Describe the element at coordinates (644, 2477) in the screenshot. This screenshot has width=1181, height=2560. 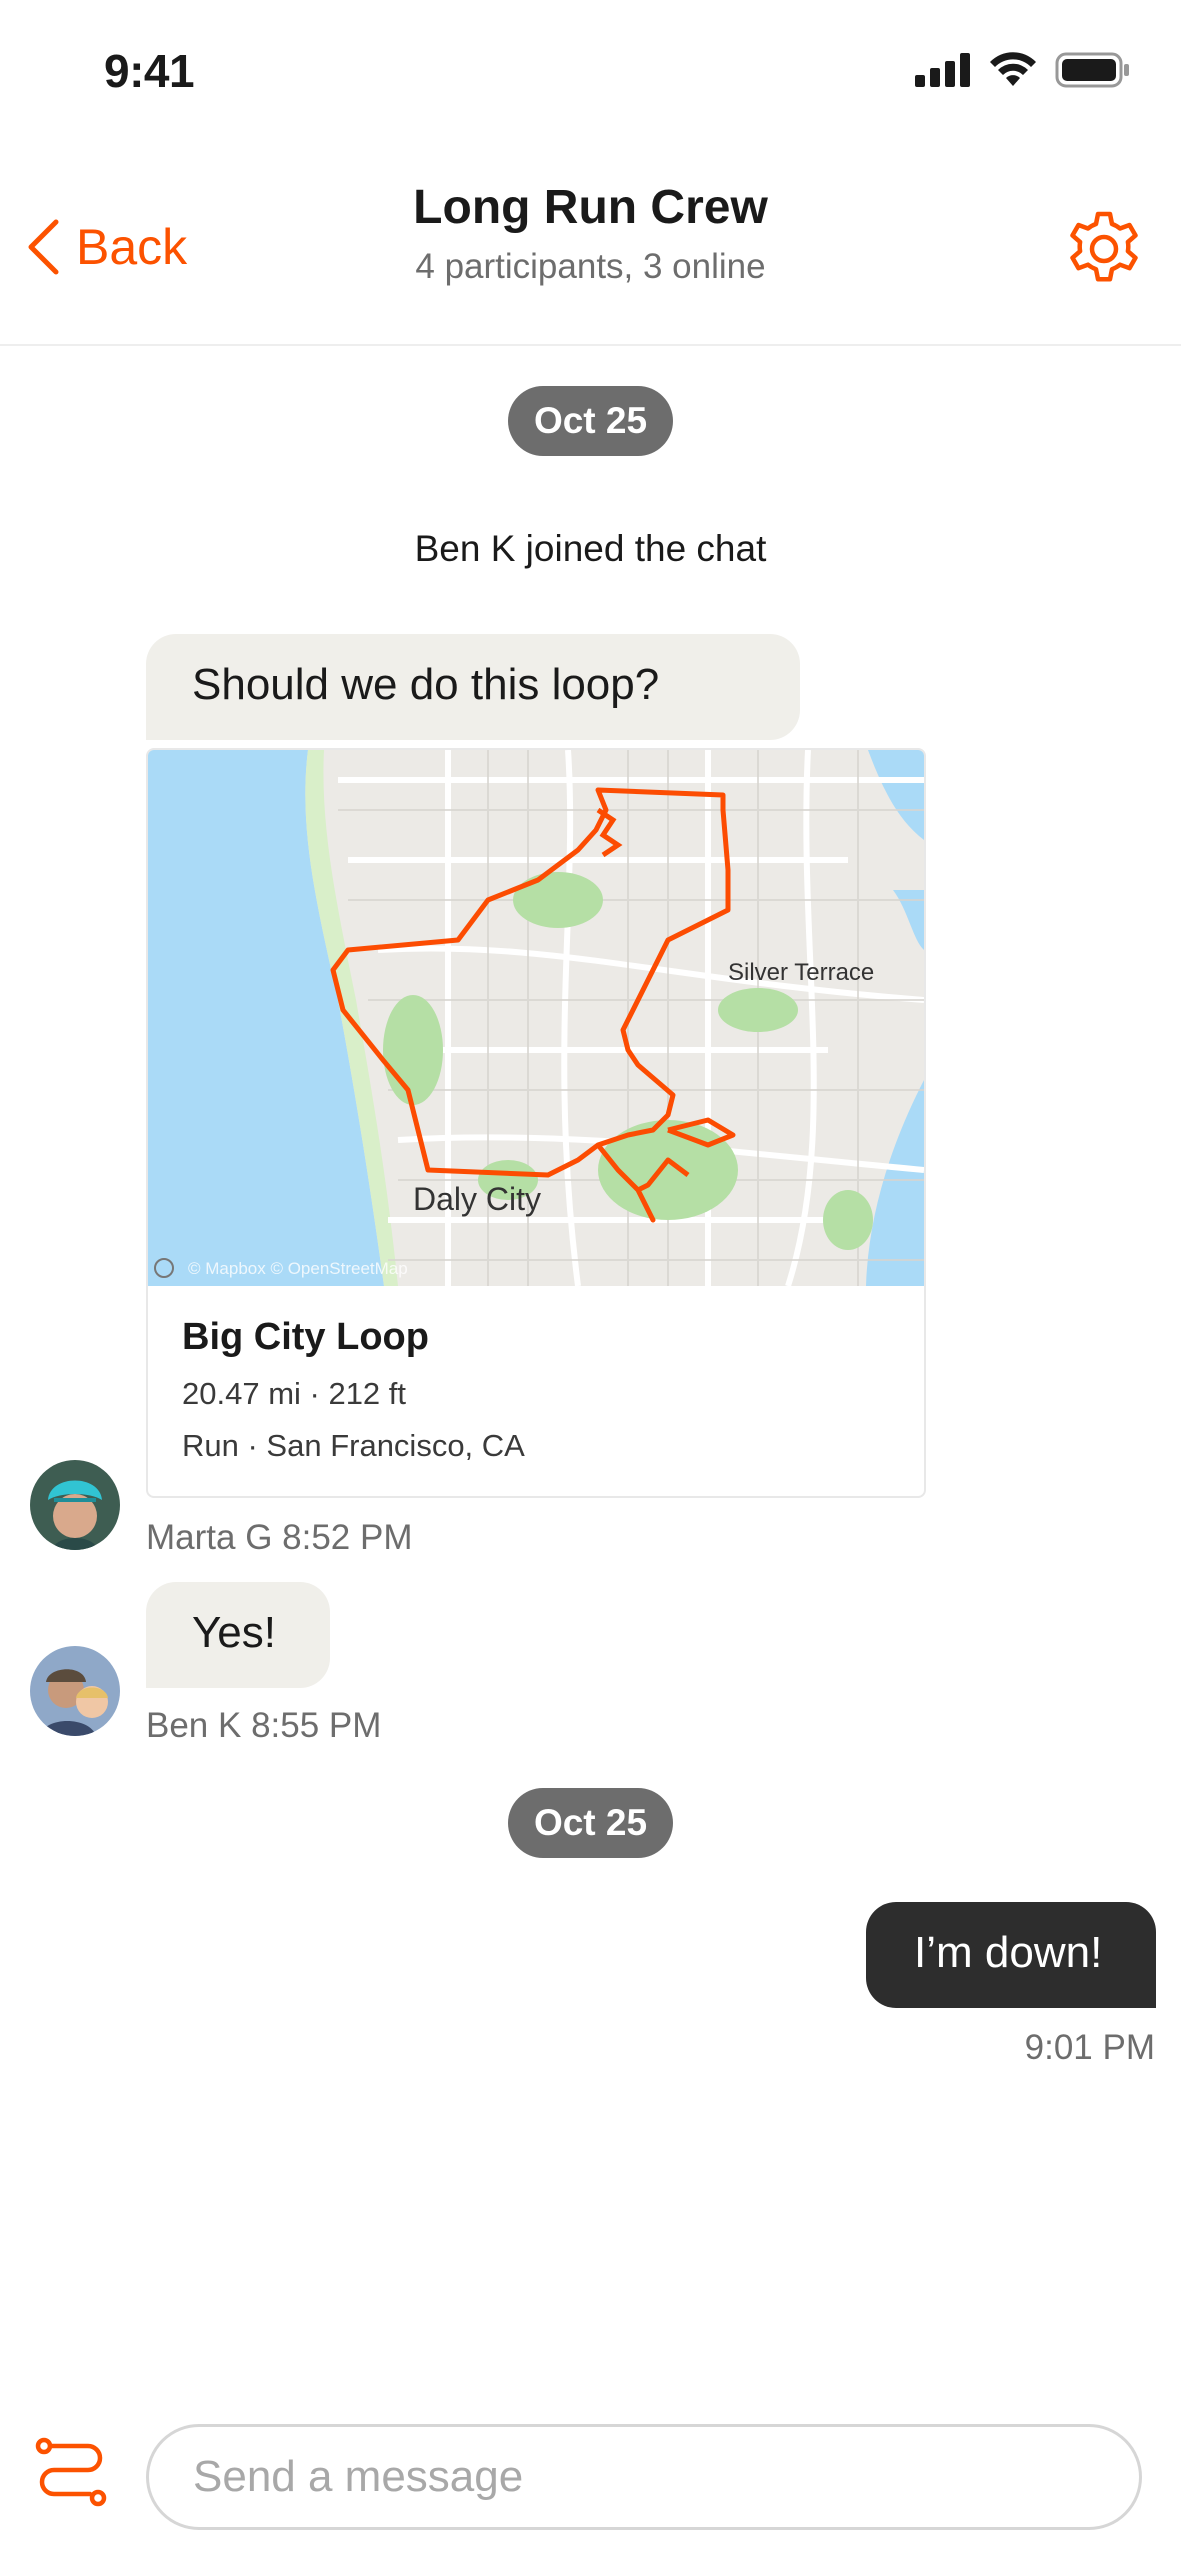
I see `message-input` at that location.